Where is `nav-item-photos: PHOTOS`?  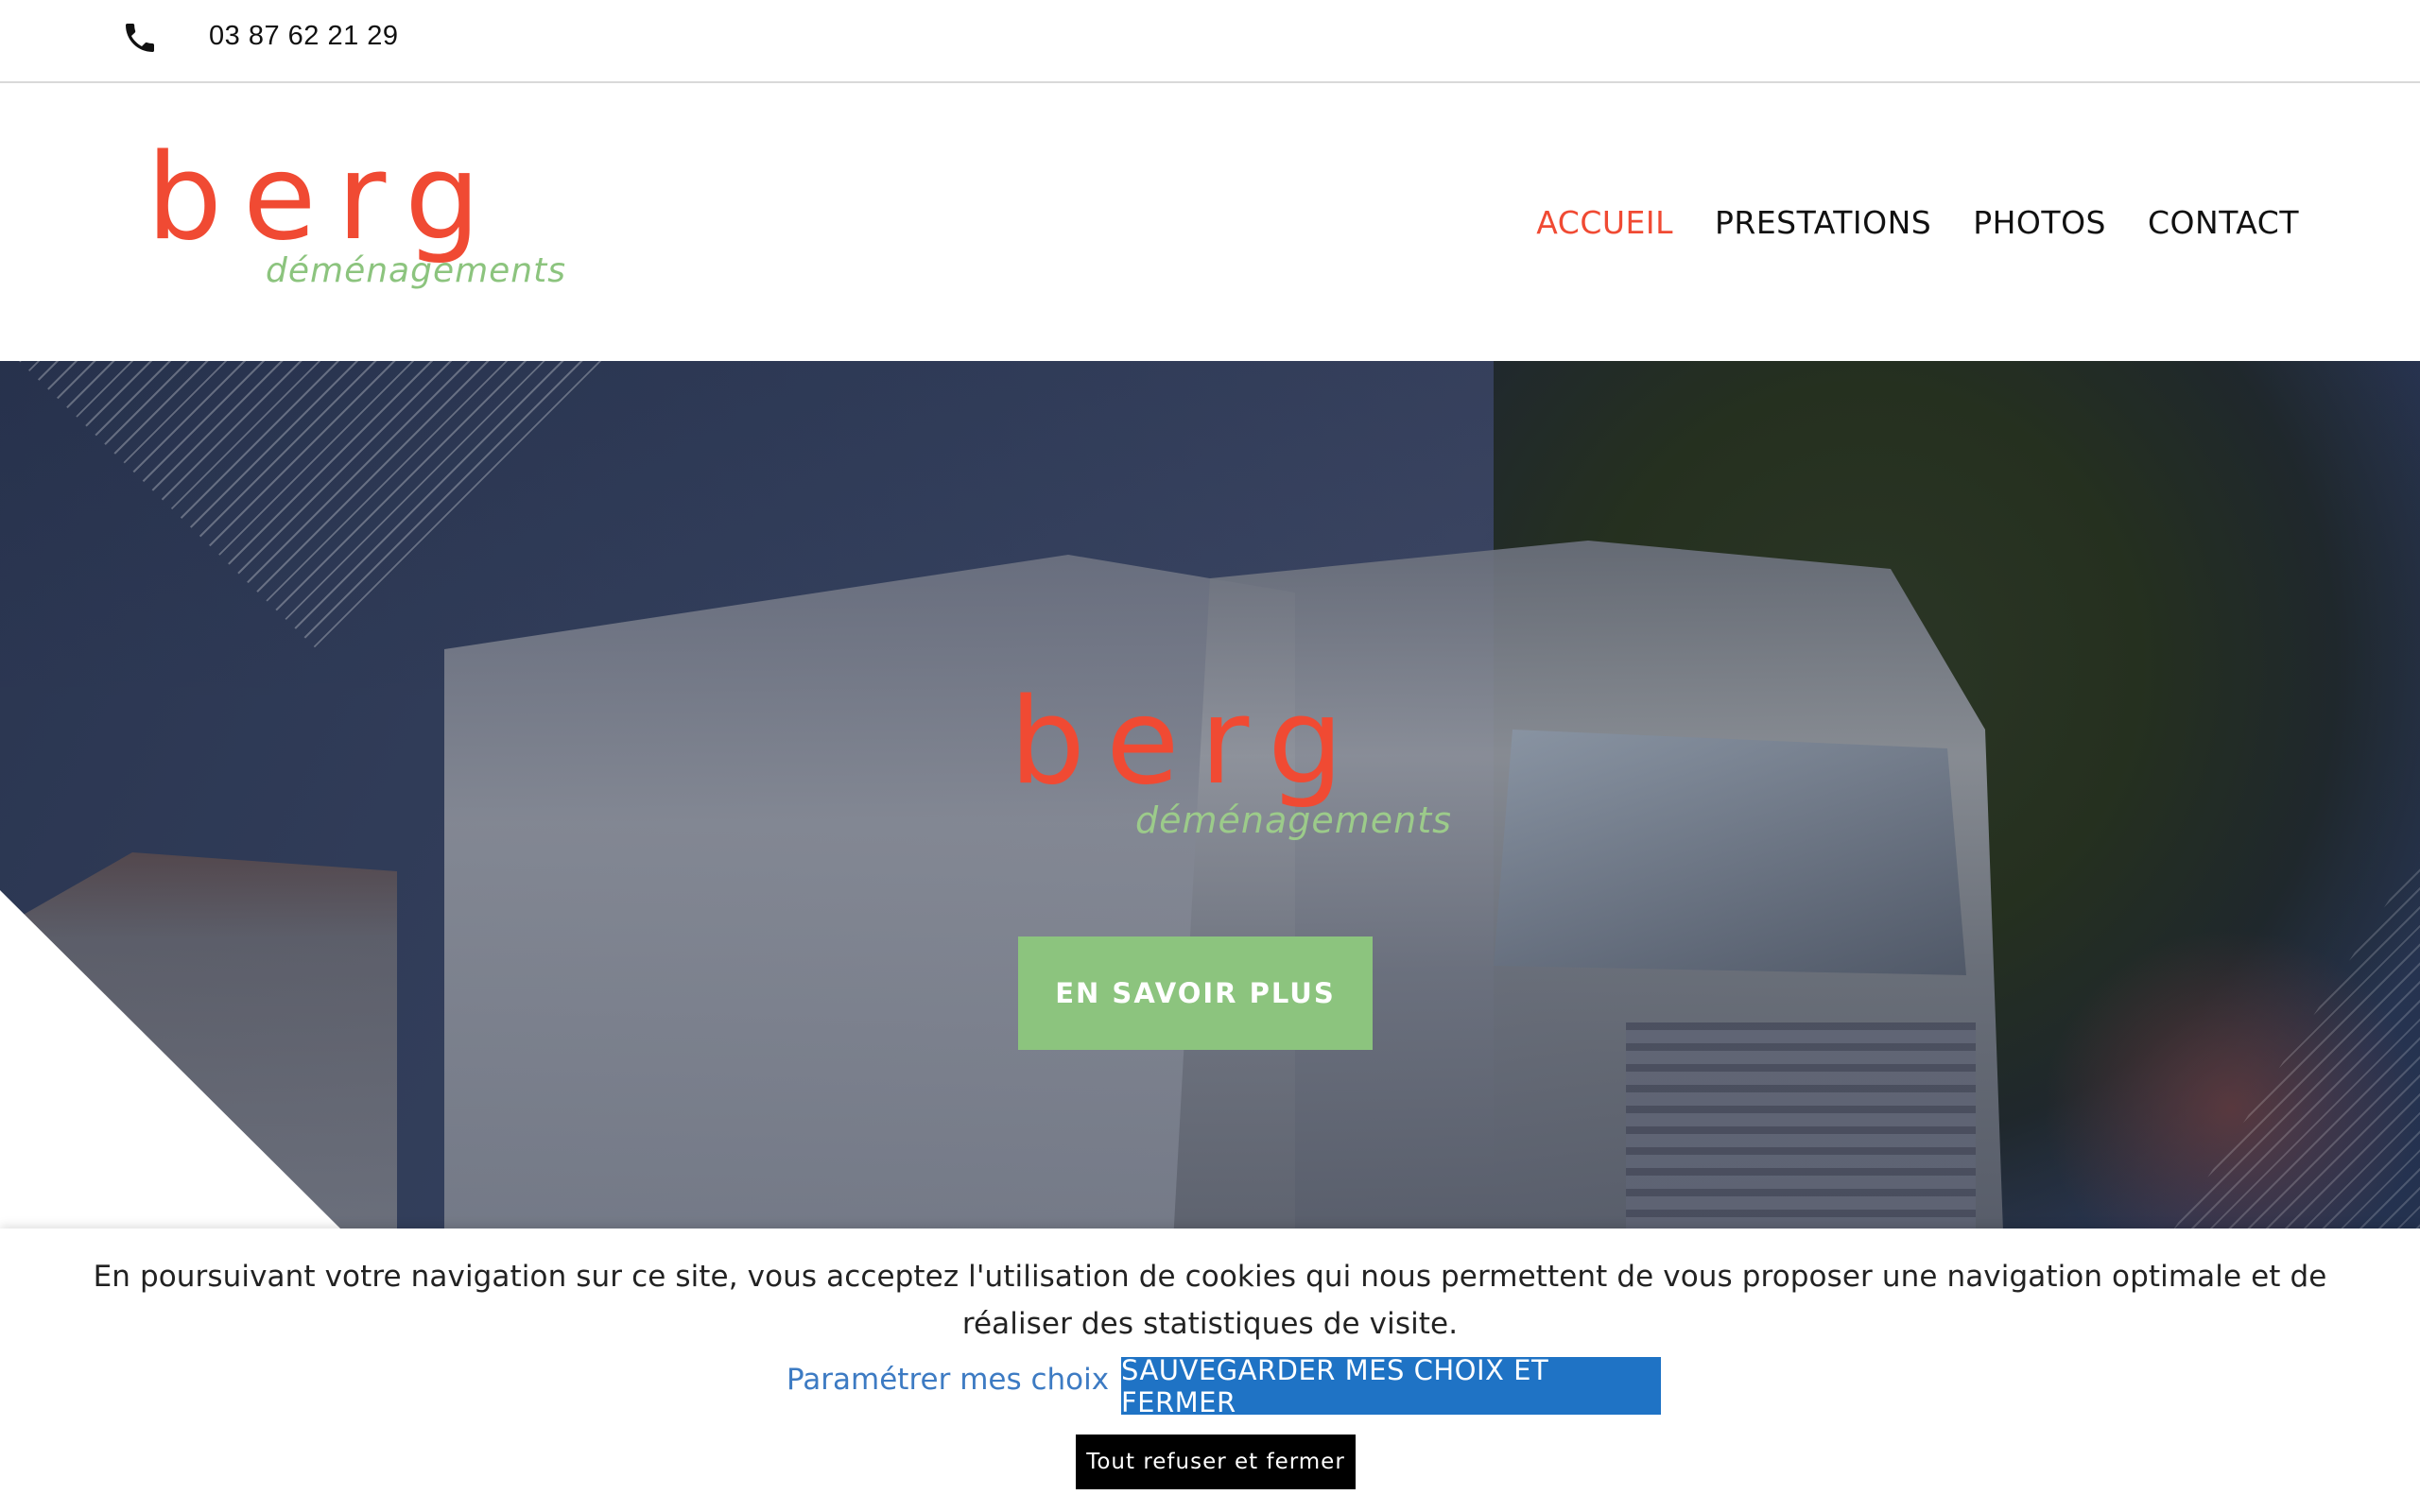 nav-item-photos: PHOTOS is located at coordinates (2040, 222).